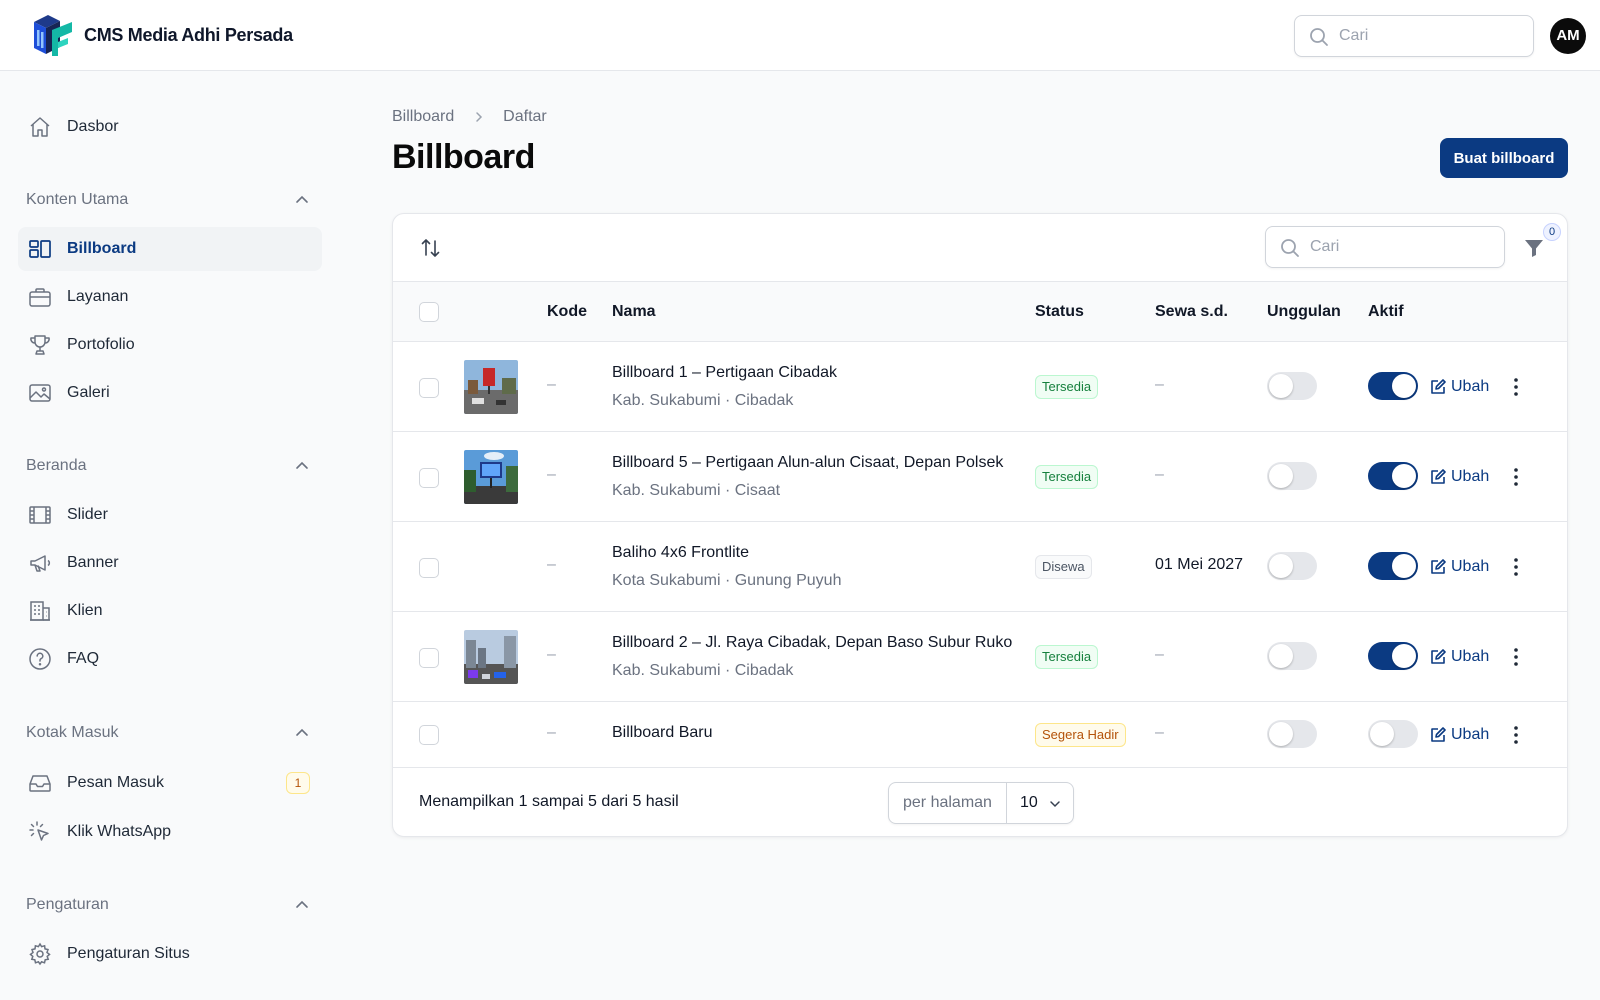 The width and height of the screenshot is (1600, 1000). Describe the element at coordinates (83, 658) in the screenshot. I see `sidebar-item-label: FAQ` at that location.